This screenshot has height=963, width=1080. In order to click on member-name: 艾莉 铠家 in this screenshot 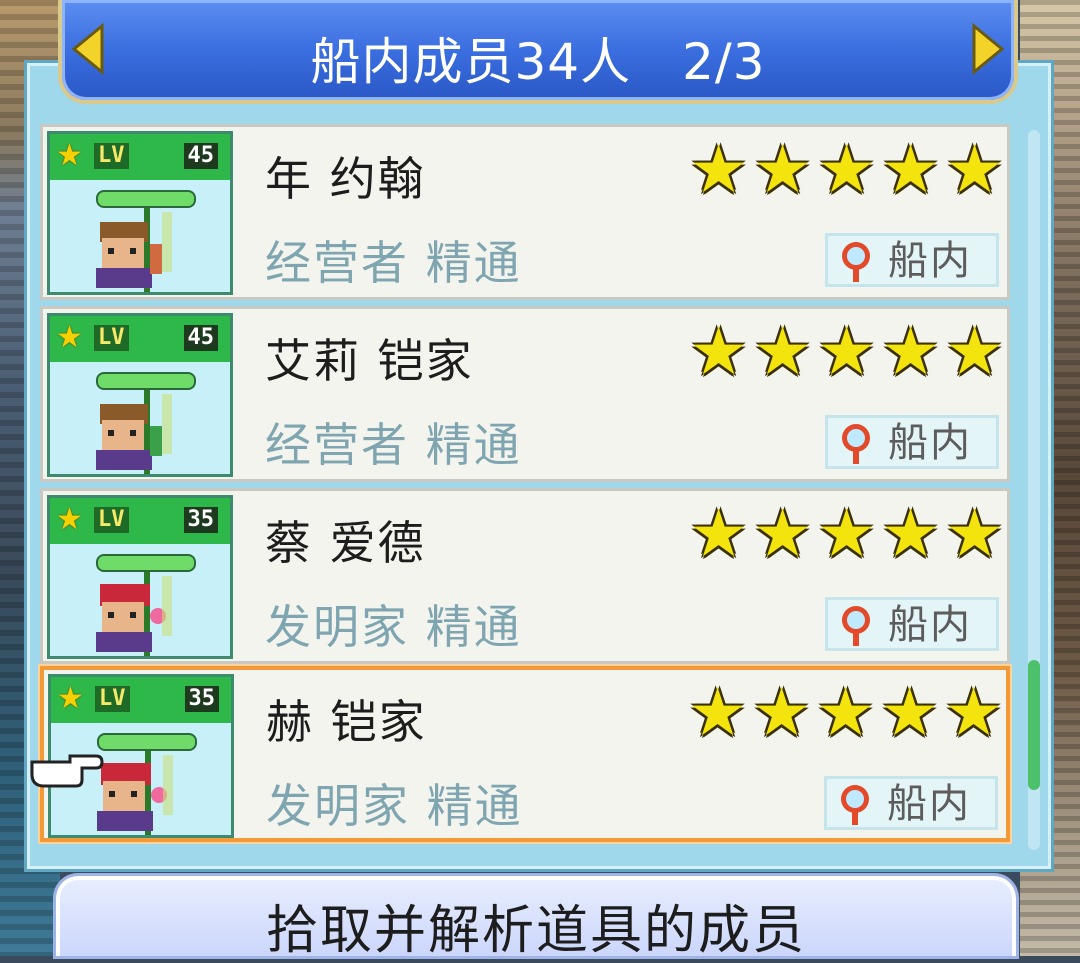, I will do `click(369, 361)`.